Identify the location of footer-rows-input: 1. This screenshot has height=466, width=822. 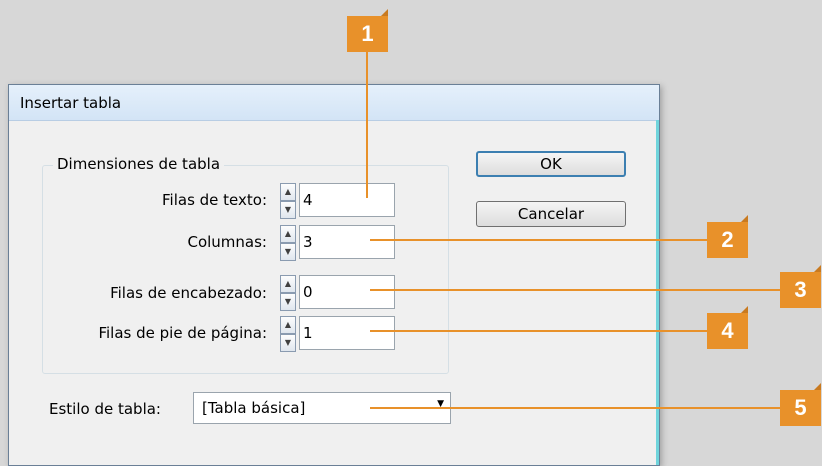
(347, 333).